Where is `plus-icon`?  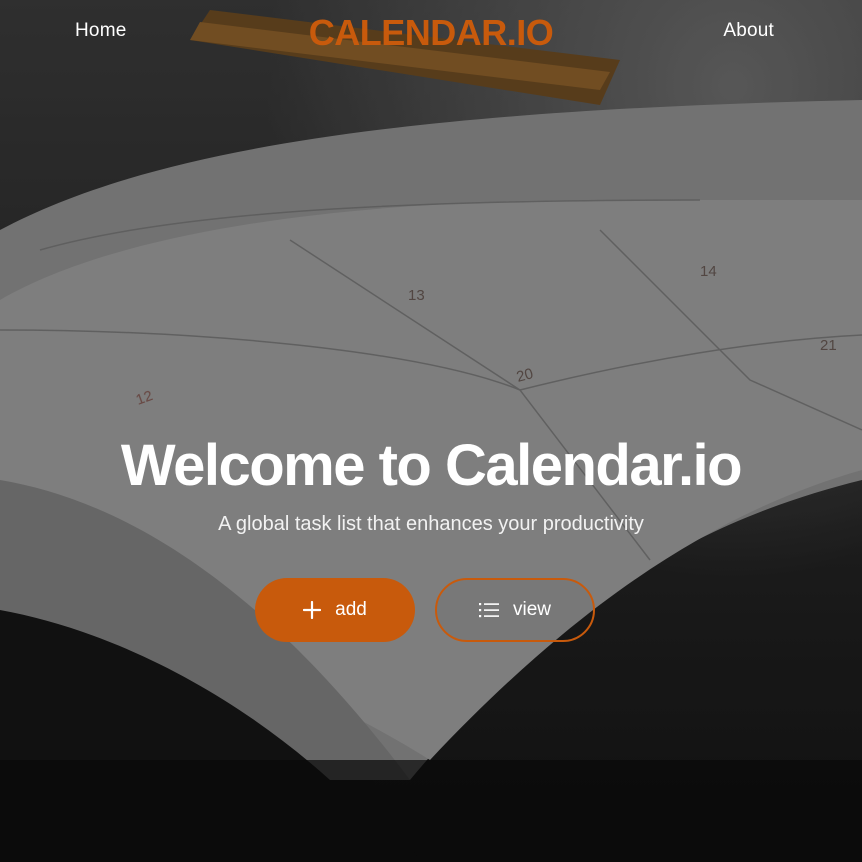
plus-icon is located at coordinates (312, 610).